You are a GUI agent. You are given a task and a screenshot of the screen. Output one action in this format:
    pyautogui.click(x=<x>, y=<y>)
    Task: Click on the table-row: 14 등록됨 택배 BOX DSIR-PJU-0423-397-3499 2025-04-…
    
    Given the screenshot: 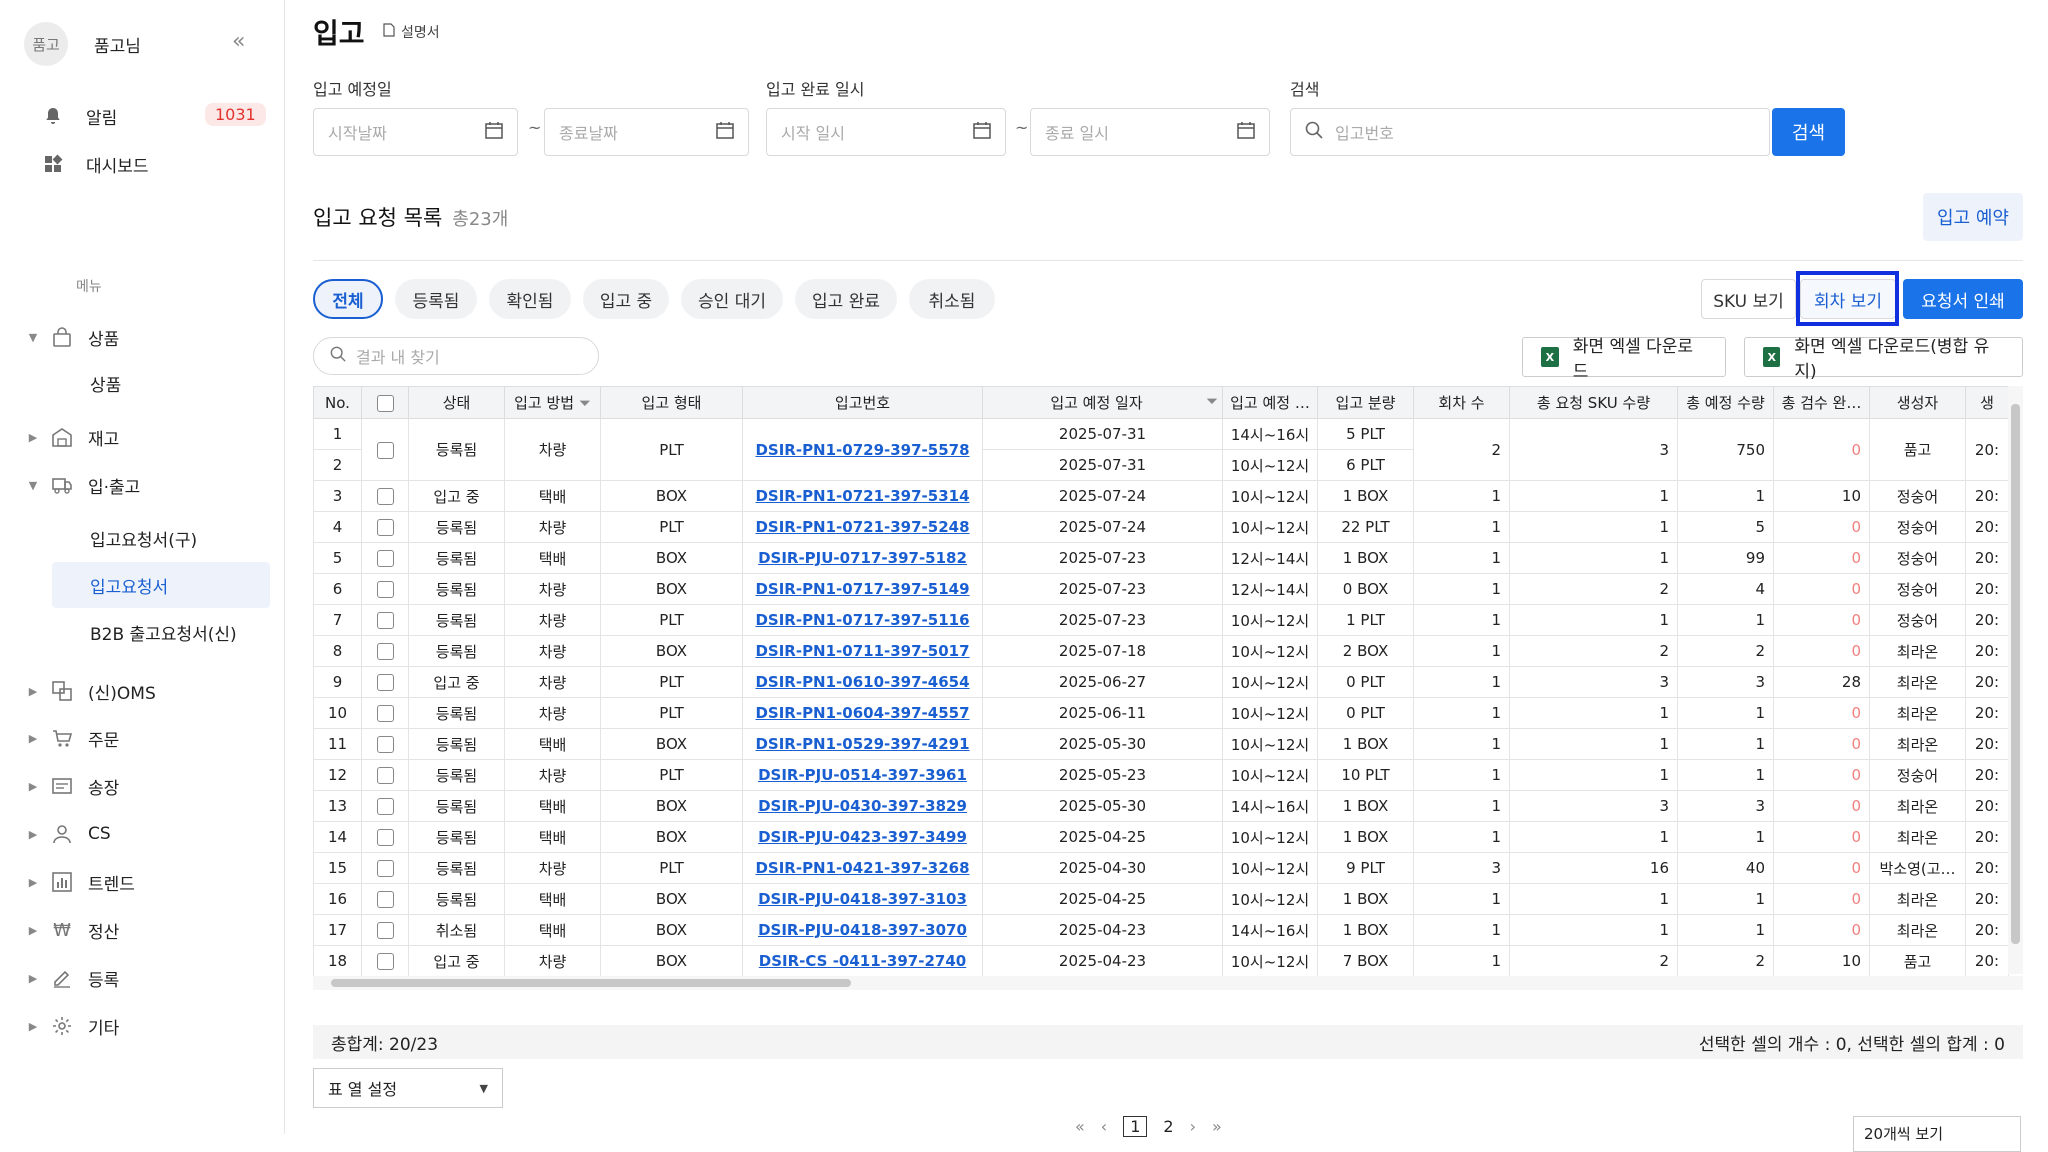 What is the action you would take?
    pyautogui.click(x=1161, y=837)
    